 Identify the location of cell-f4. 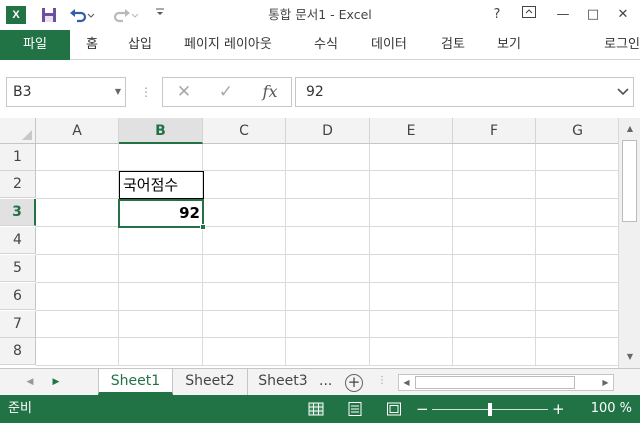
(494, 241).